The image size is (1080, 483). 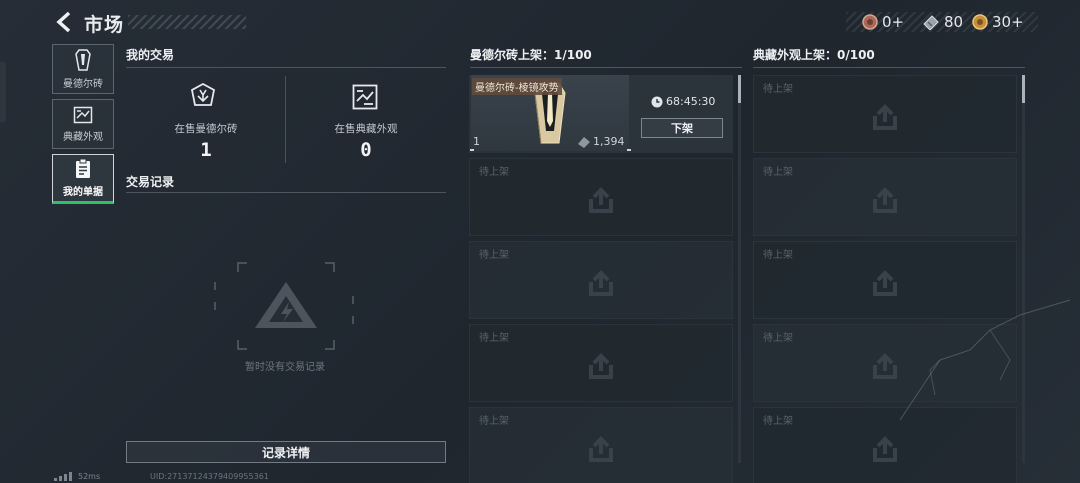 What do you see at coordinates (83, 84) in the screenshot?
I see `tab-mandel-brick-label: 曼德尔砖` at bounding box center [83, 84].